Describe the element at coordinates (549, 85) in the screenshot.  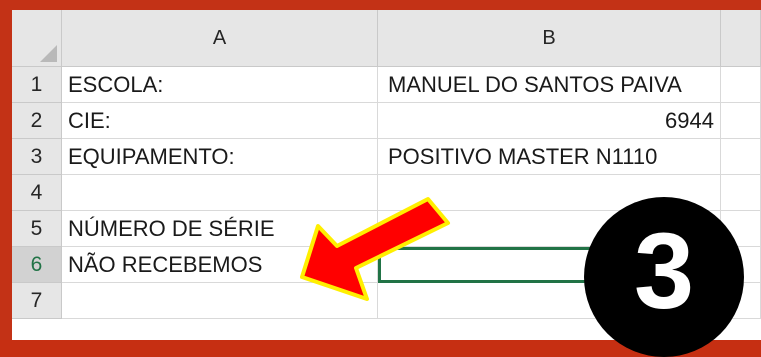
I see `cell-b1: MANUEL DO SANTOS PAIVA` at that location.